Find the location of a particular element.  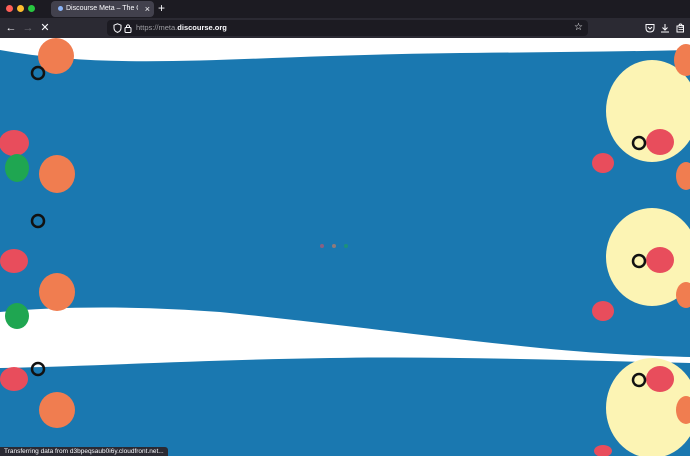

url-text: https://meta.discourse.org is located at coordinates (181, 28).